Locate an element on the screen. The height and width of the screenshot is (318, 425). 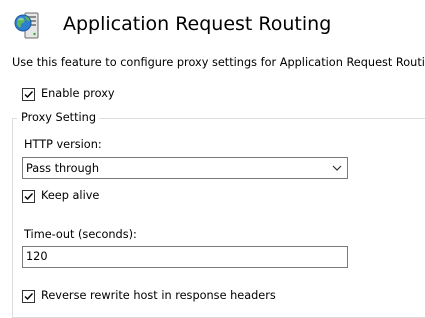
server-globe-icon is located at coordinates (28, 25).